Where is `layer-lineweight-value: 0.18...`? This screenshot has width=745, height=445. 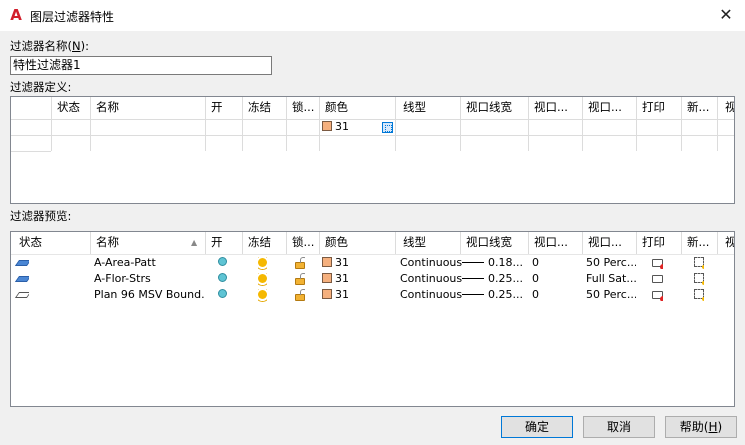 layer-lineweight-value: 0.18... is located at coordinates (505, 262).